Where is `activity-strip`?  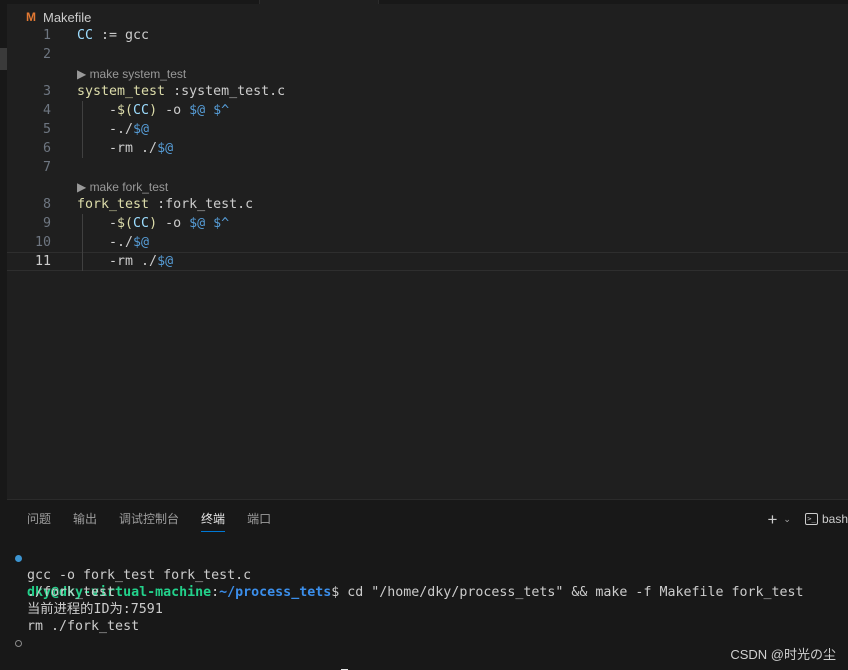
activity-strip is located at coordinates (3, 335).